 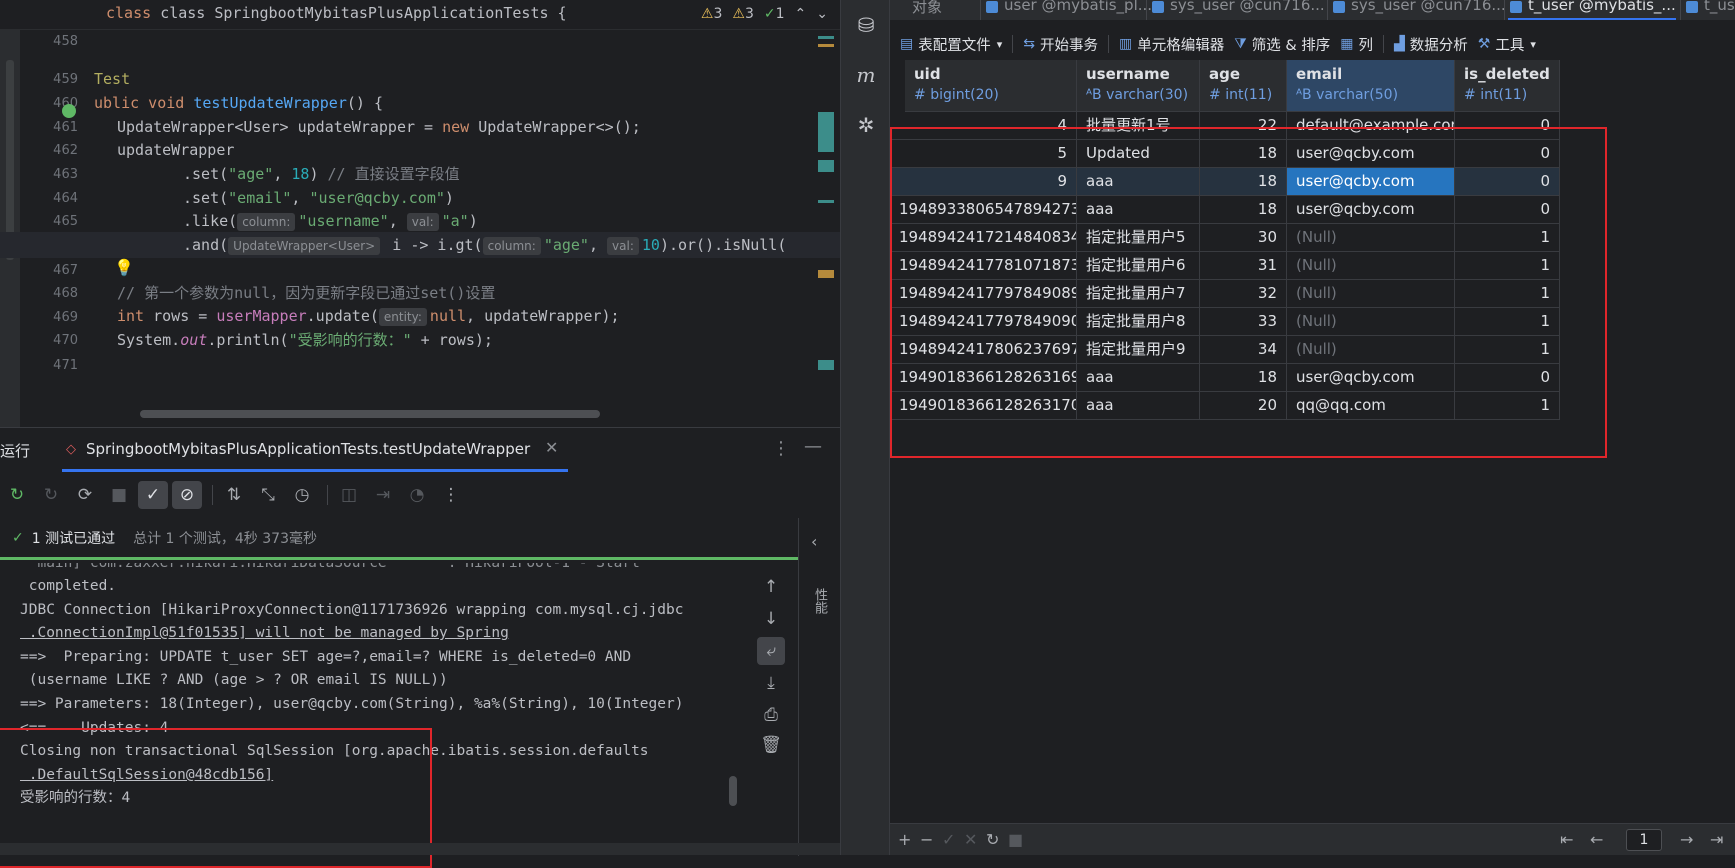 I want to click on toggle-auto-test-icon: ⟳, so click(x=85, y=495).